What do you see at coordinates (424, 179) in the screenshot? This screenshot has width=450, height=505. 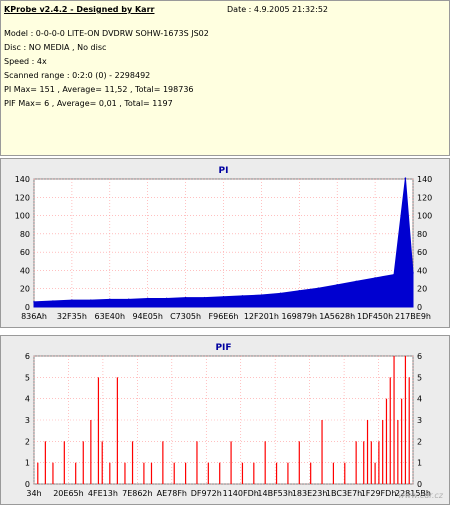 I see `y-tick-label-right: 140` at bounding box center [424, 179].